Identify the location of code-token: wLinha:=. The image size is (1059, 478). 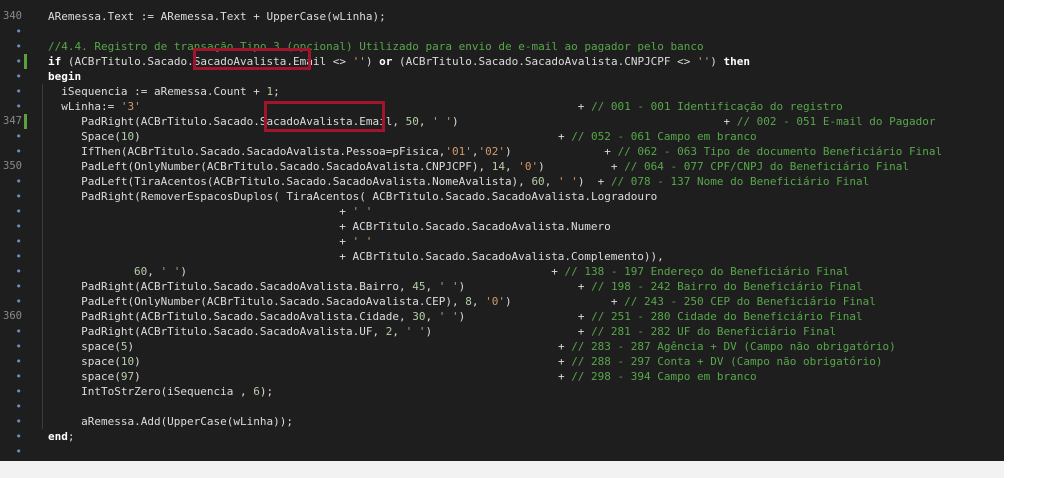
(91, 106).